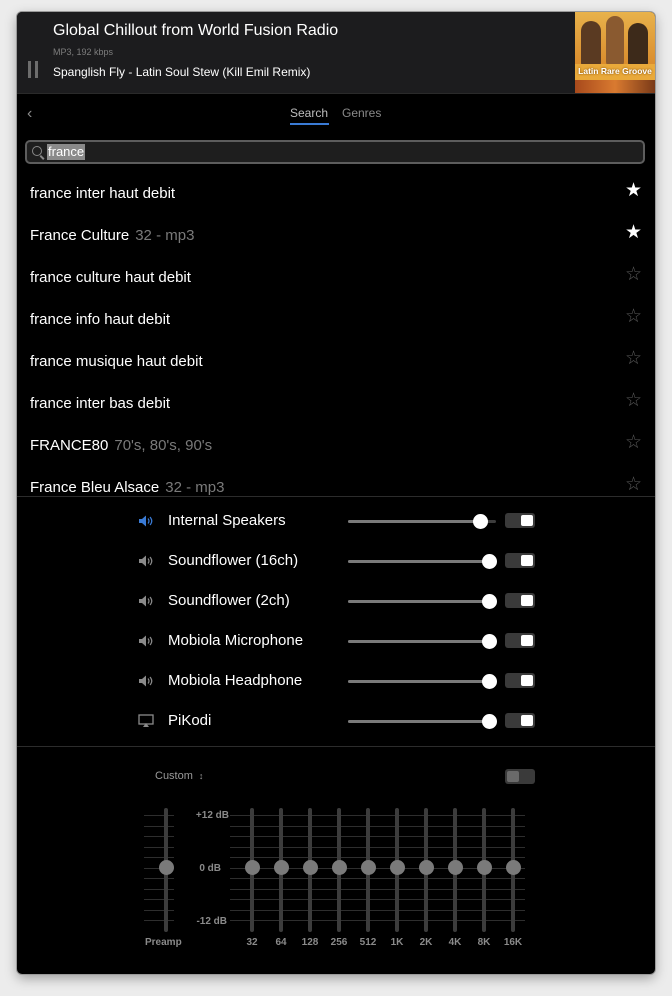 The image size is (672, 996). What do you see at coordinates (615, 52) in the screenshot?
I see `album-art: Latin Rare Groove` at bounding box center [615, 52].